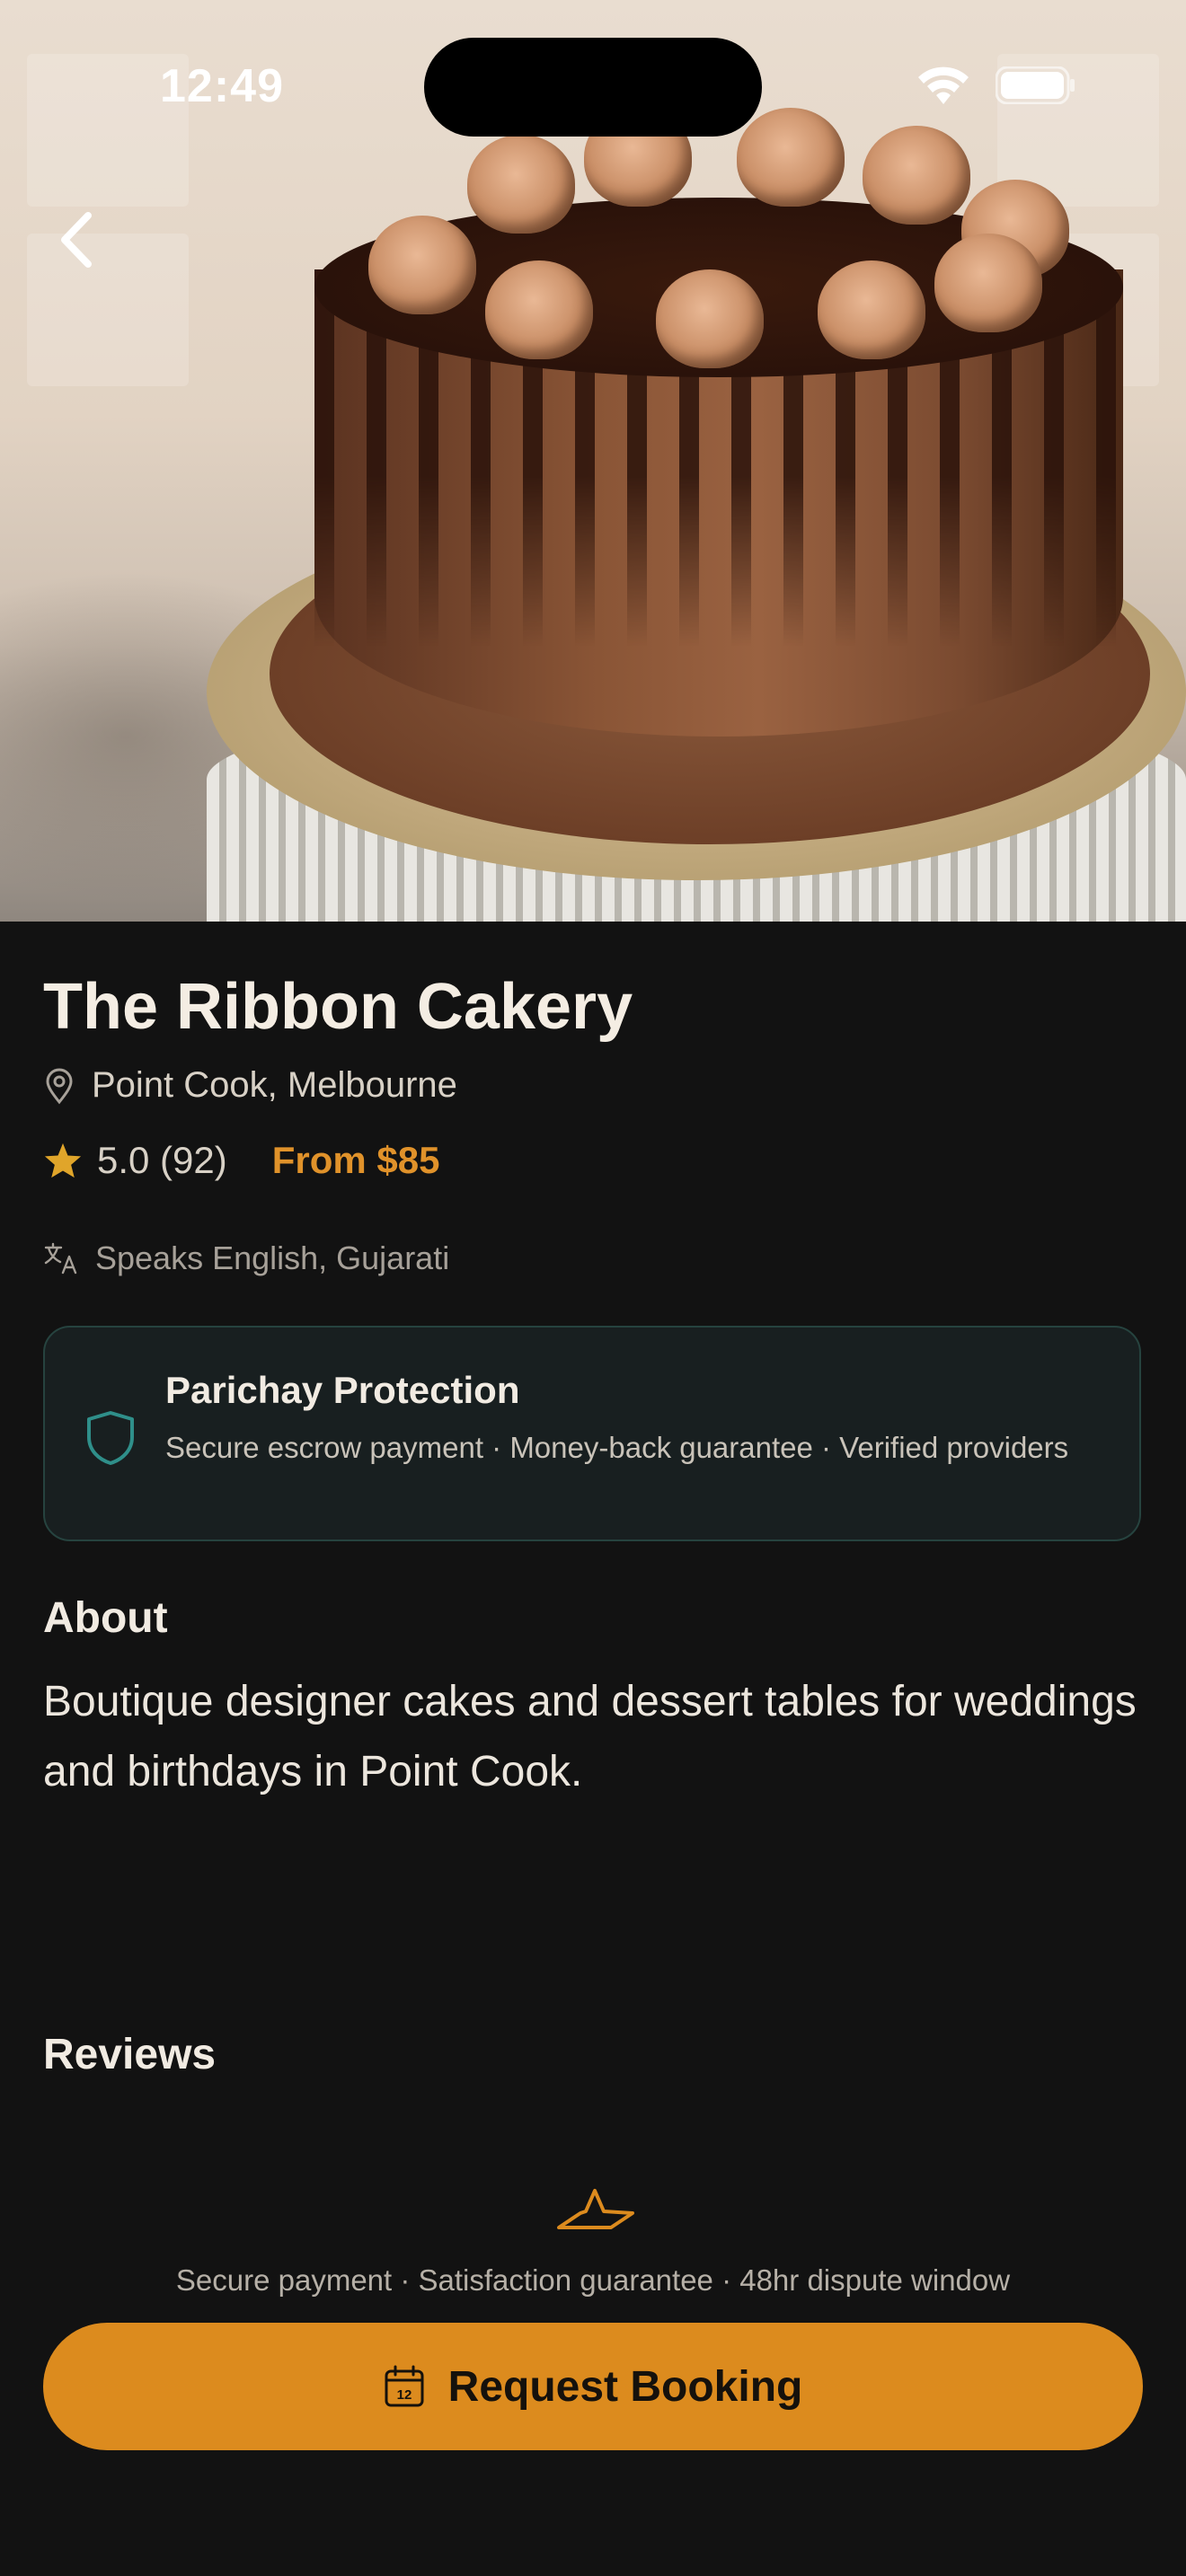 The height and width of the screenshot is (2576, 1186). I want to click on languages: Speaks English, Gujarati, so click(246, 1258).